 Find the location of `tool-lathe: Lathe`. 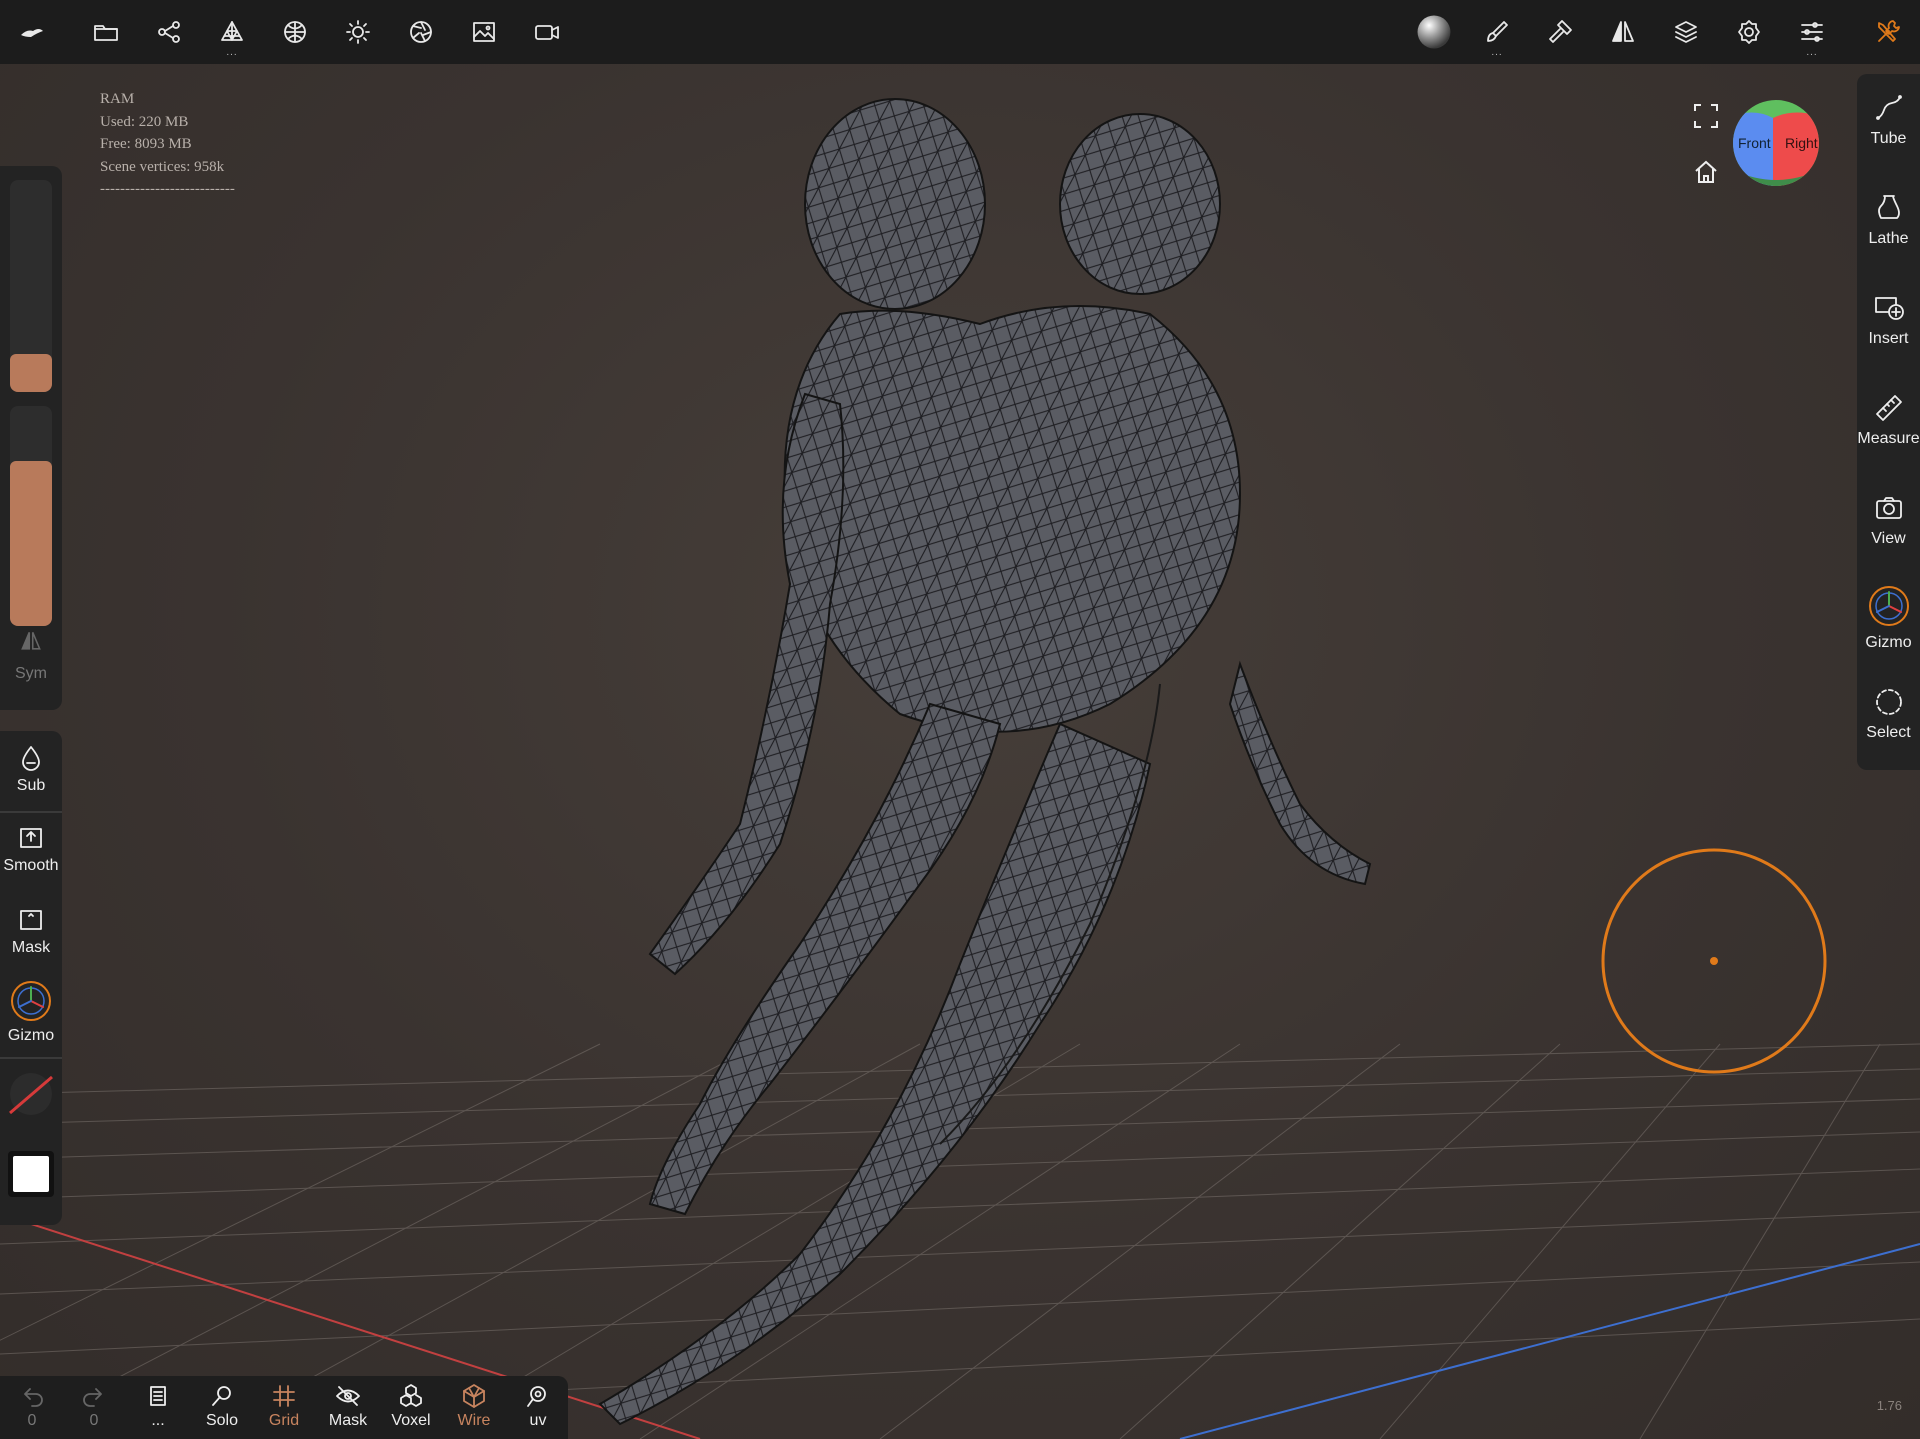

tool-lathe: Lathe is located at coordinates (1888, 220).